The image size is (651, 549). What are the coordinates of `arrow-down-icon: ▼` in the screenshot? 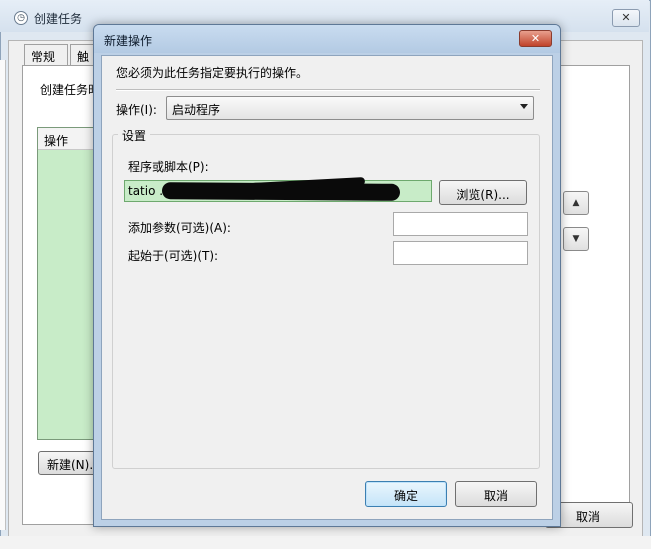 It's located at (576, 239).